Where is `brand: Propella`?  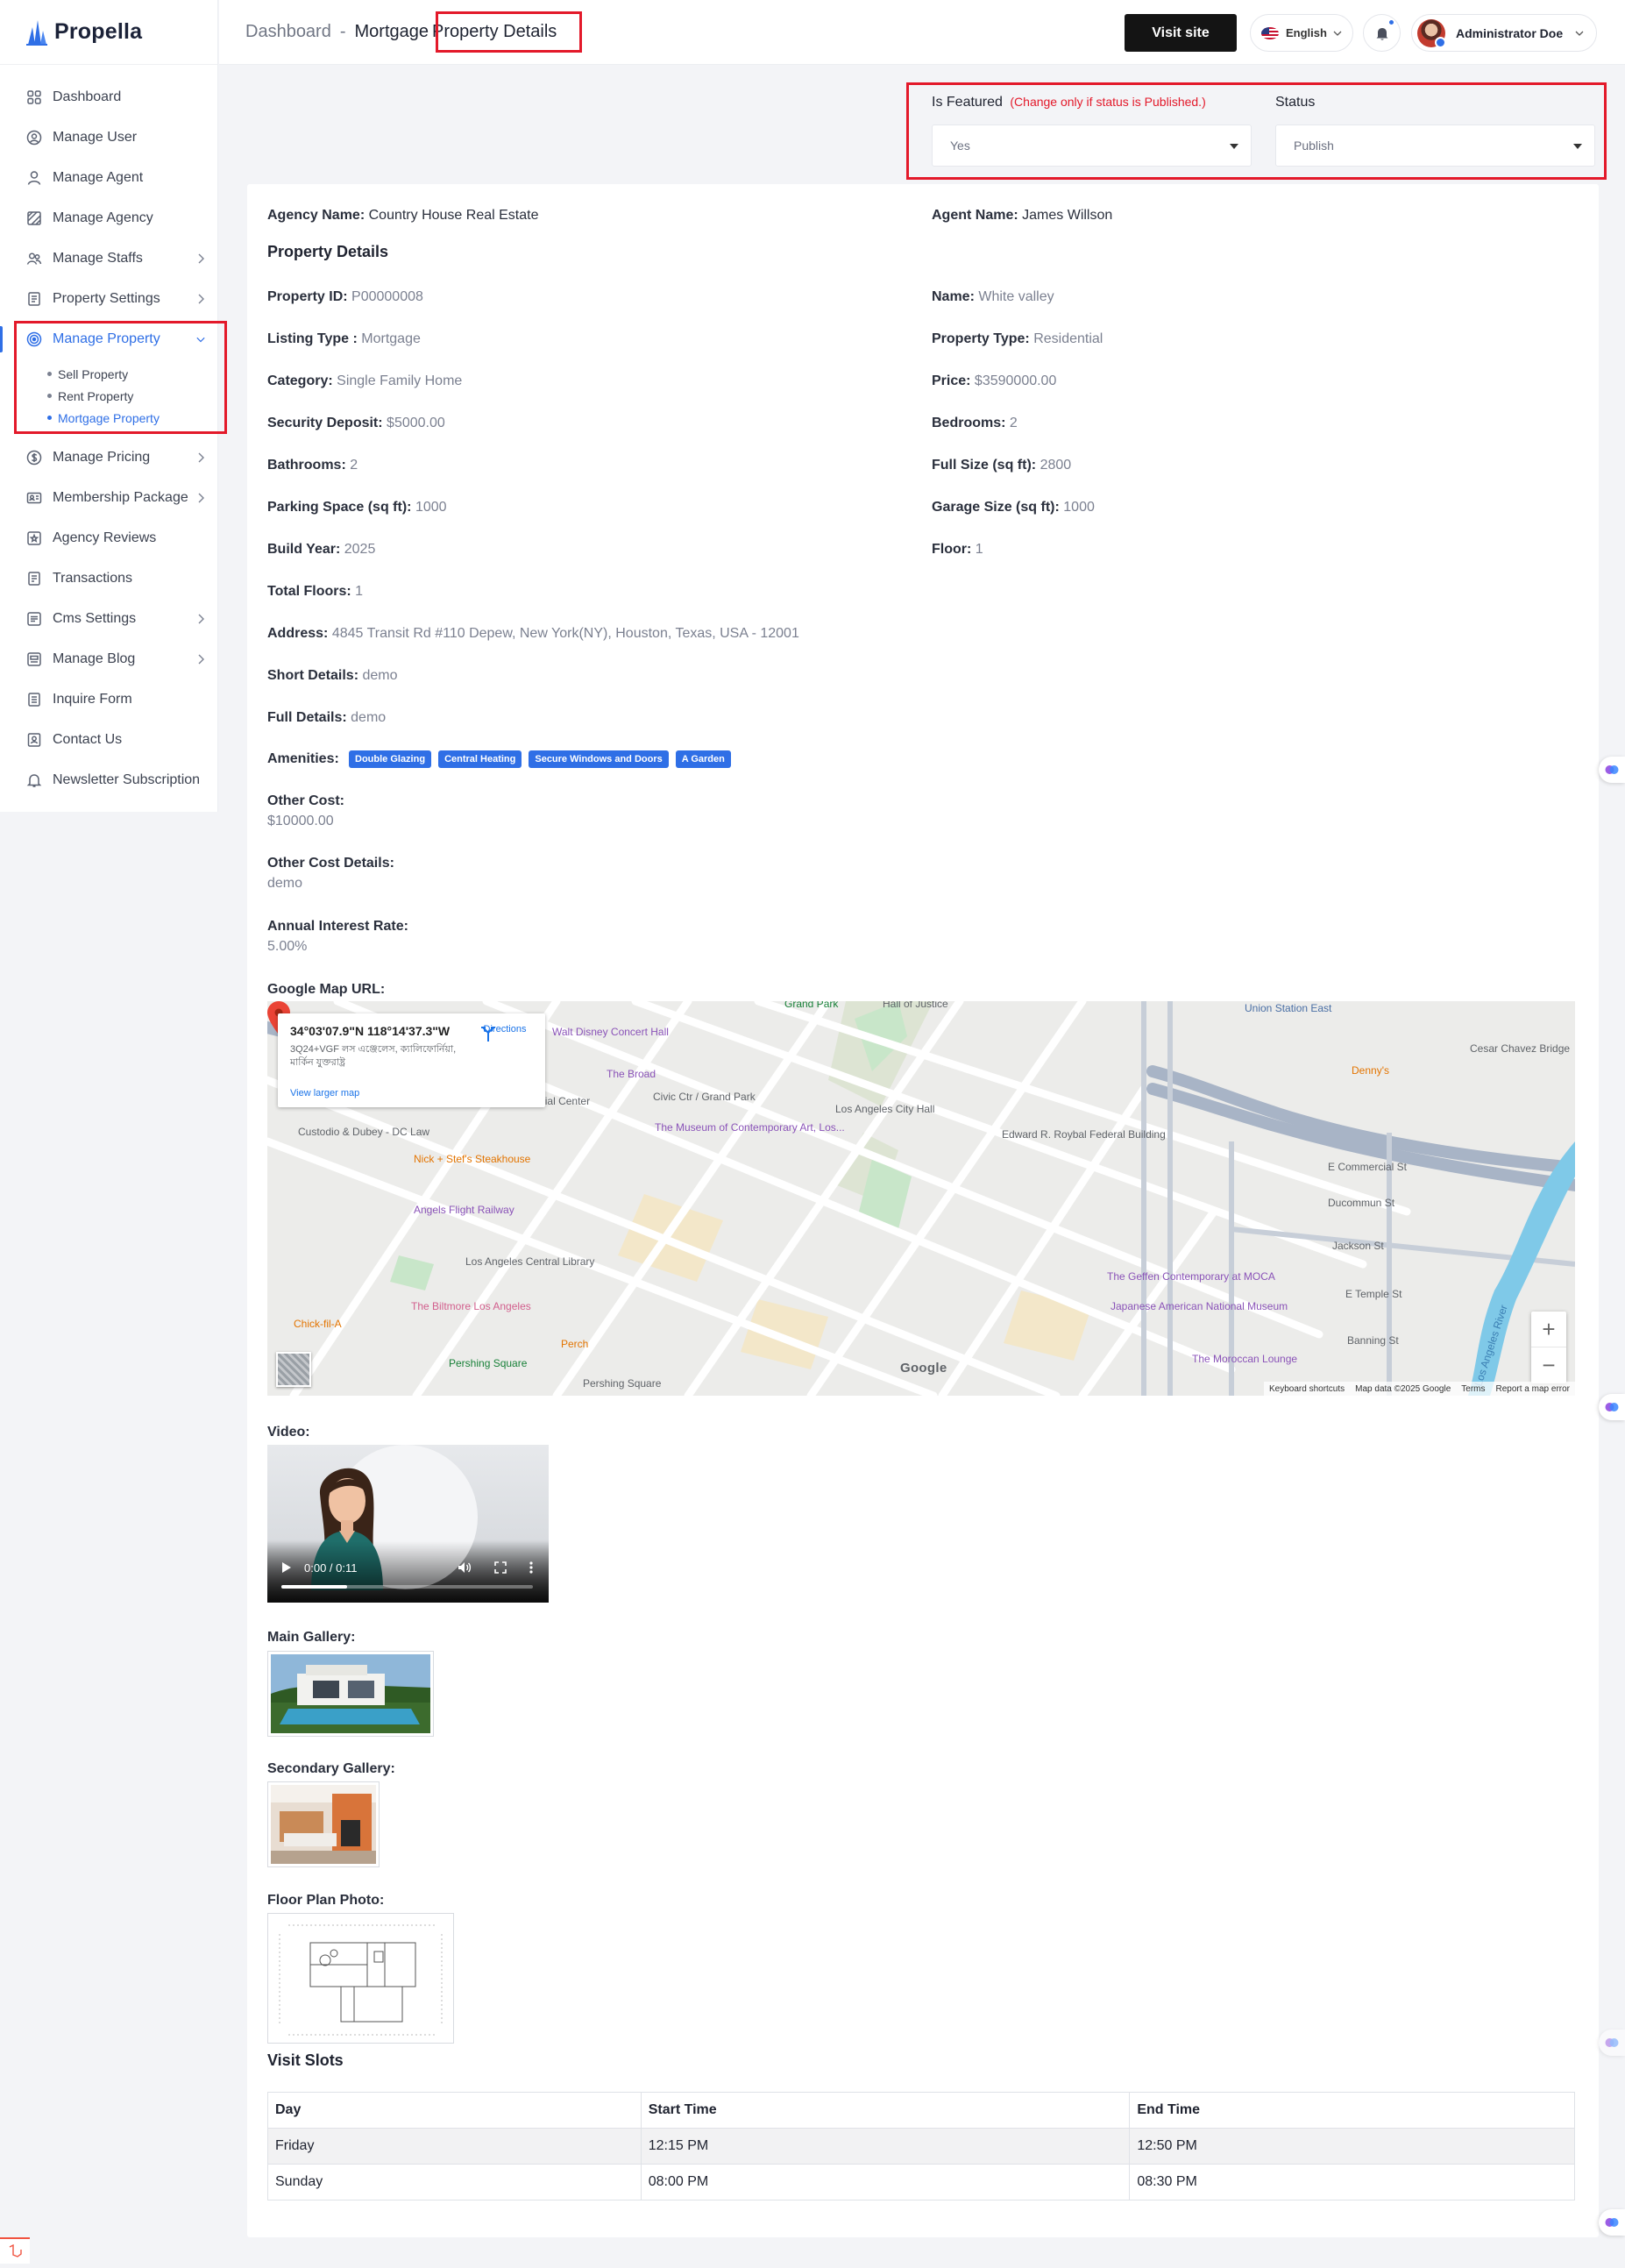
brand: Propella is located at coordinates (108, 32).